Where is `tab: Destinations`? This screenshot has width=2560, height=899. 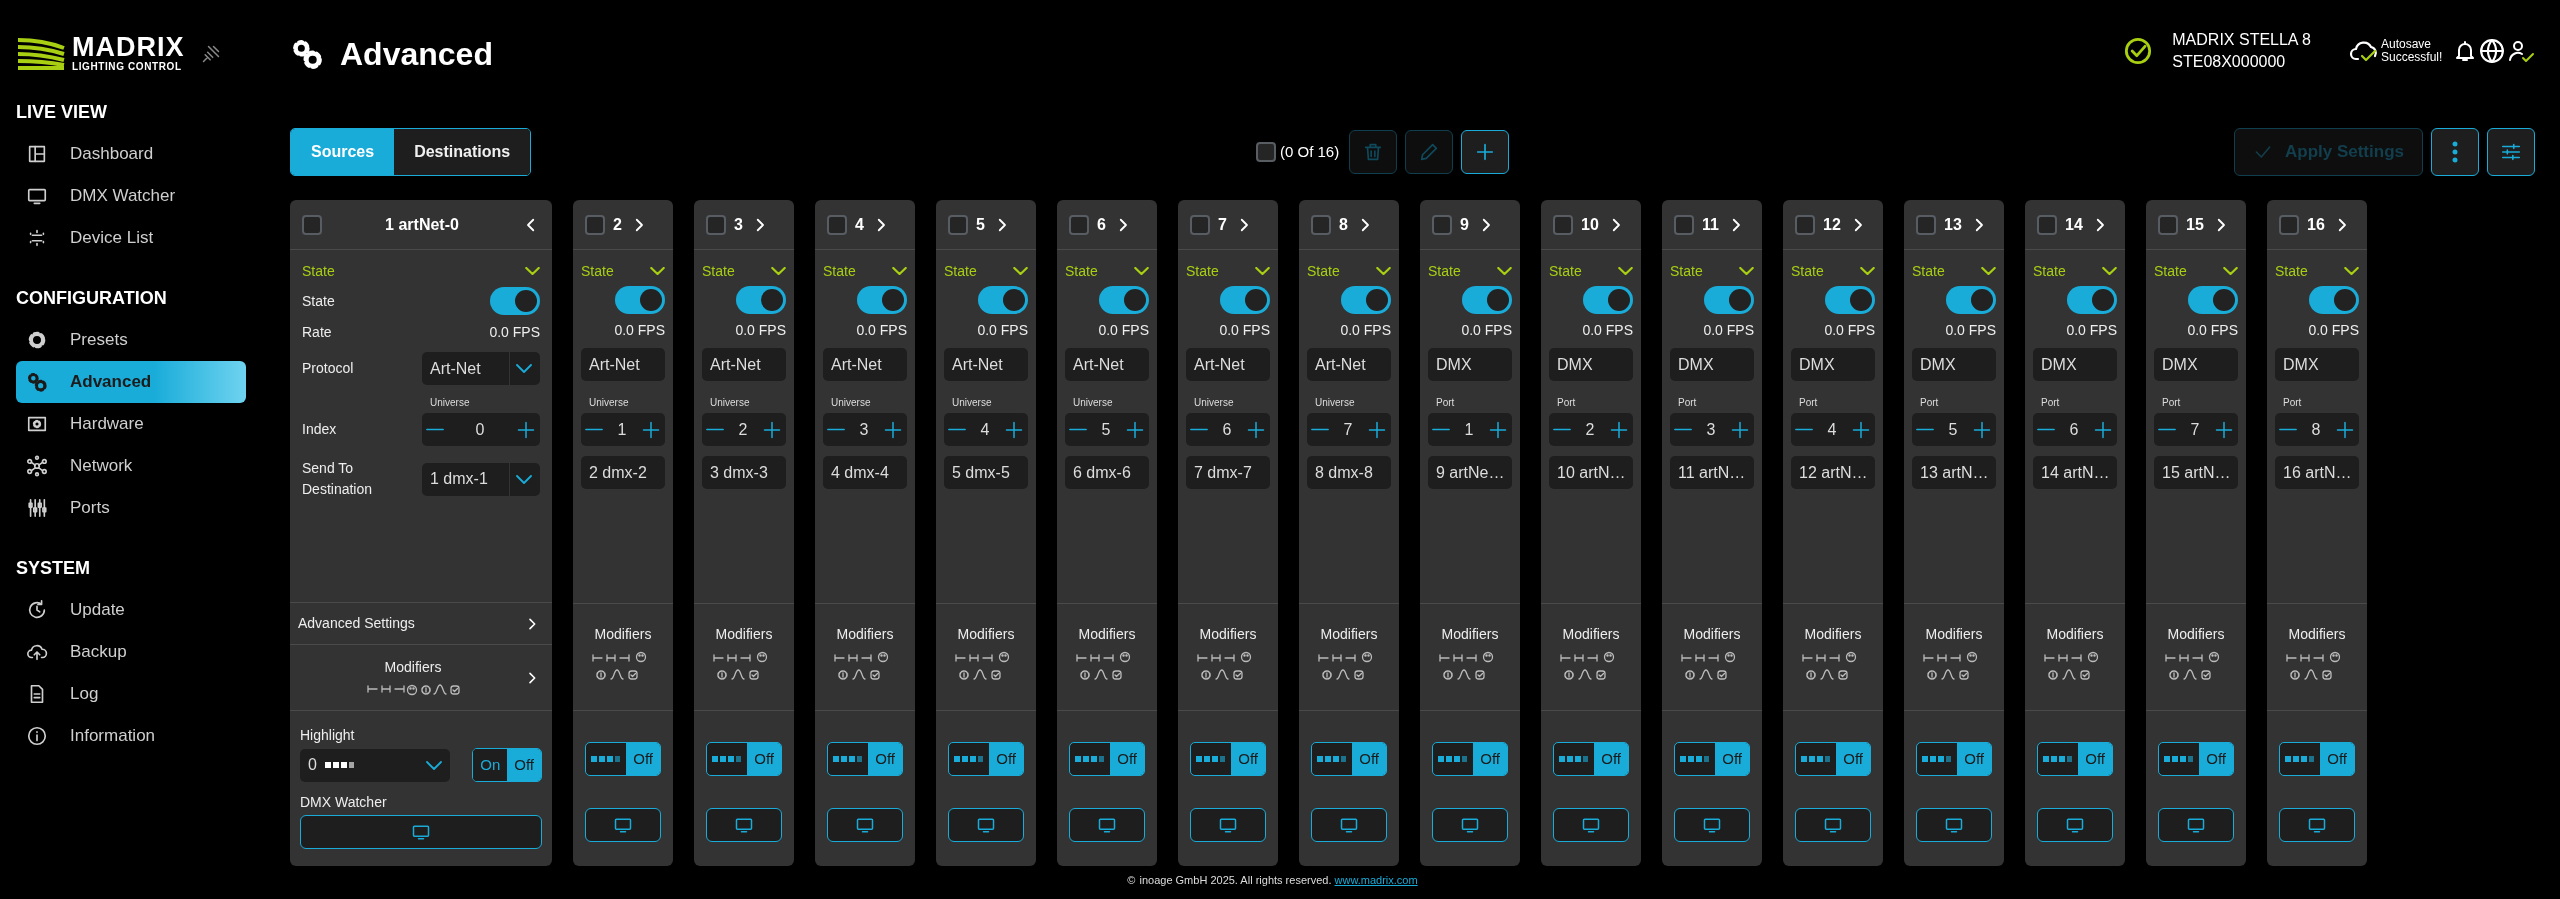 tab: Destinations is located at coordinates (462, 152).